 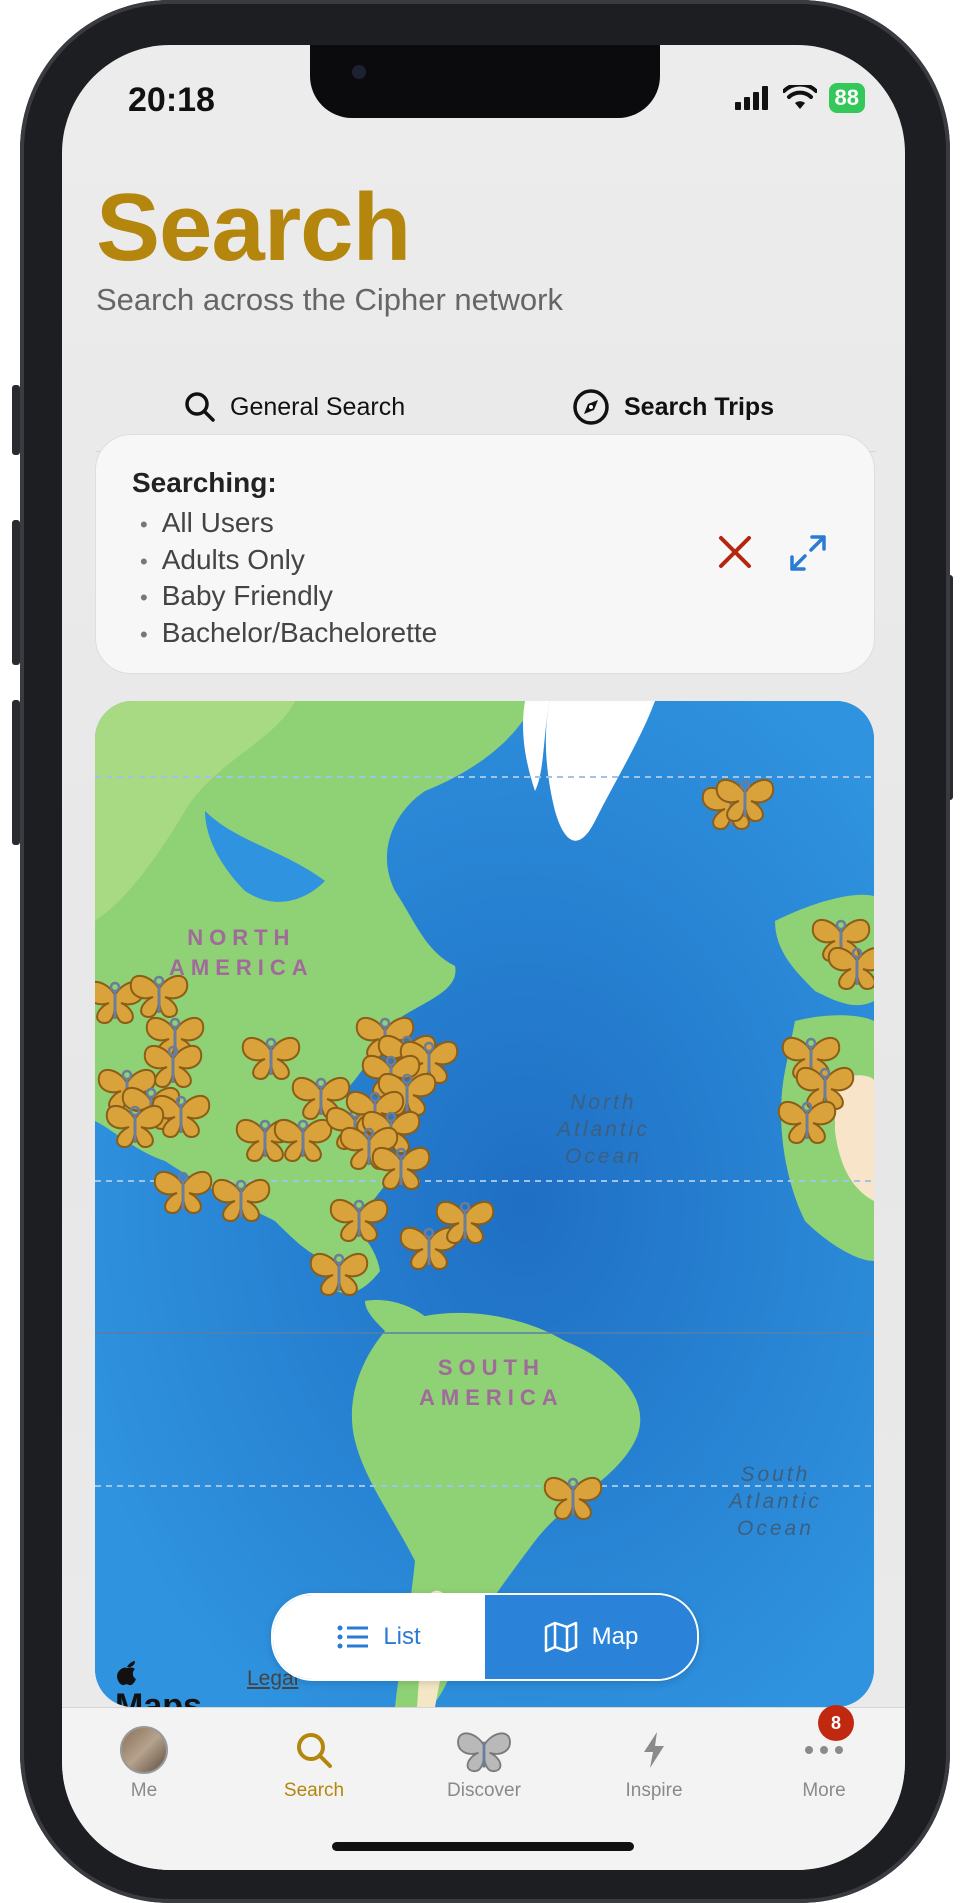 What do you see at coordinates (144, 1750) in the screenshot?
I see `avatar` at bounding box center [144, 1750].